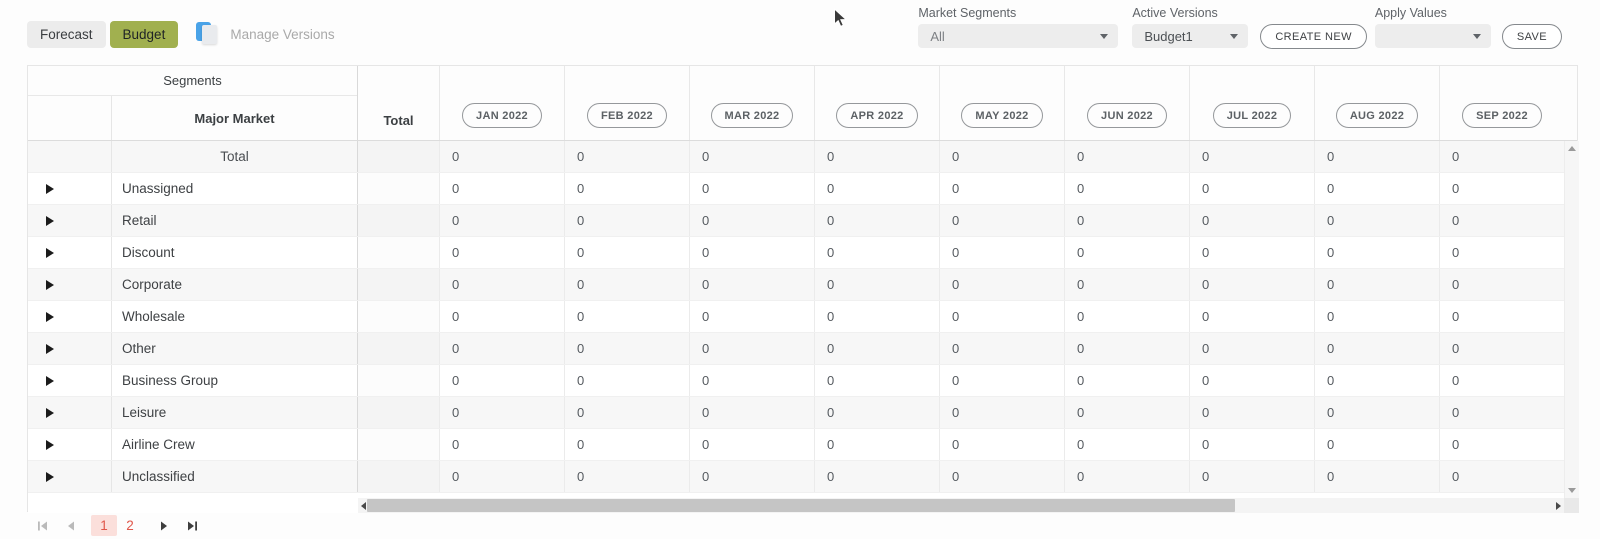 This screenshot has width=1600, height=539. I want to click on manage-versions: Manage Versions, so click(265, 34).